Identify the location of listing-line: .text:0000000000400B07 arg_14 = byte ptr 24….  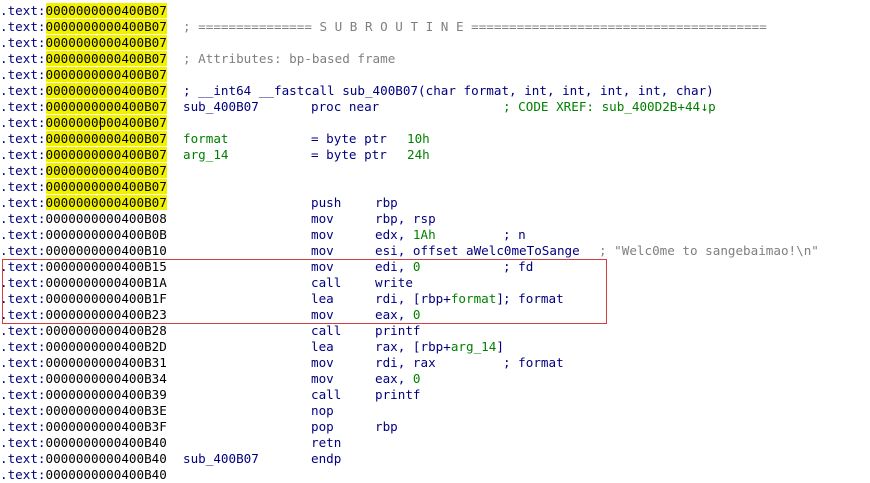
(435, 155).